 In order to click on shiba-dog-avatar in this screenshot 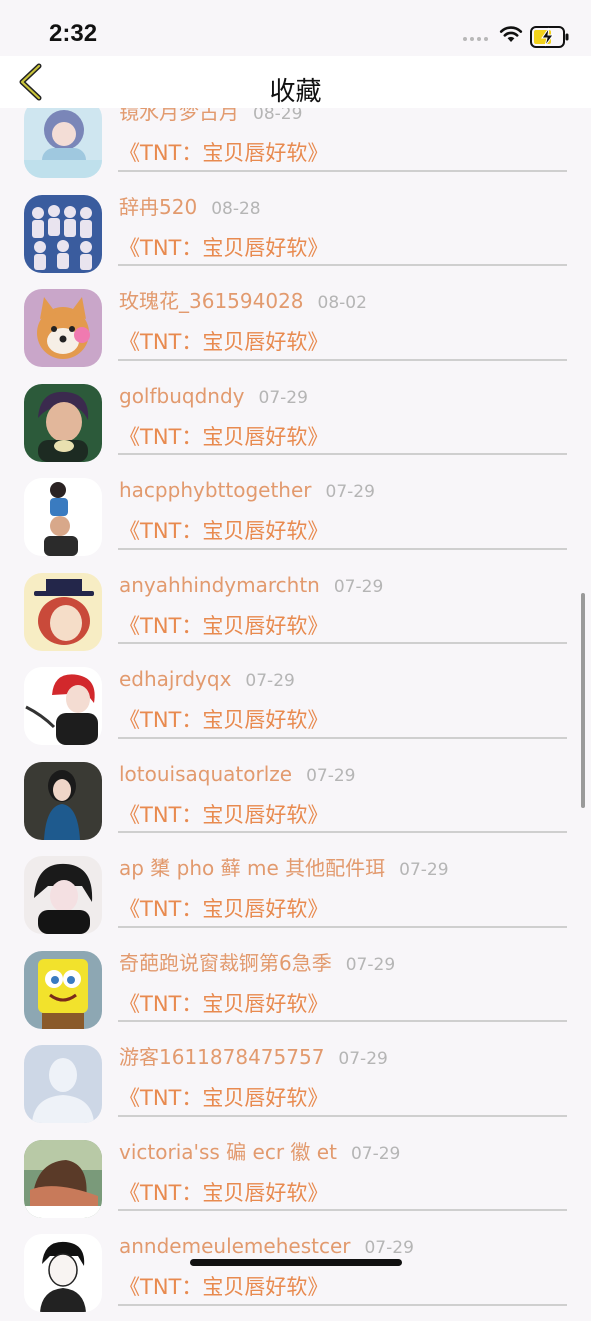, I will do `click(63, 328)`.